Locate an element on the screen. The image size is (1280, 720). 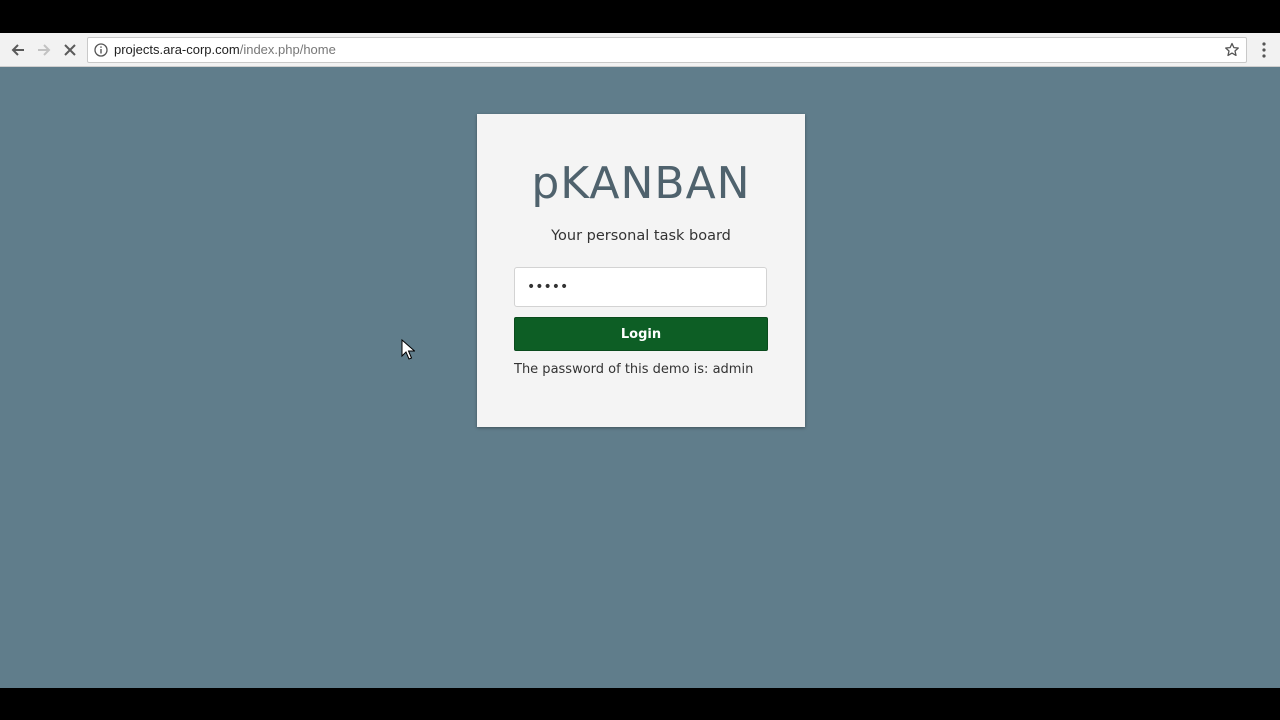
arrow-right-icon is located at coordinates (44, 50).